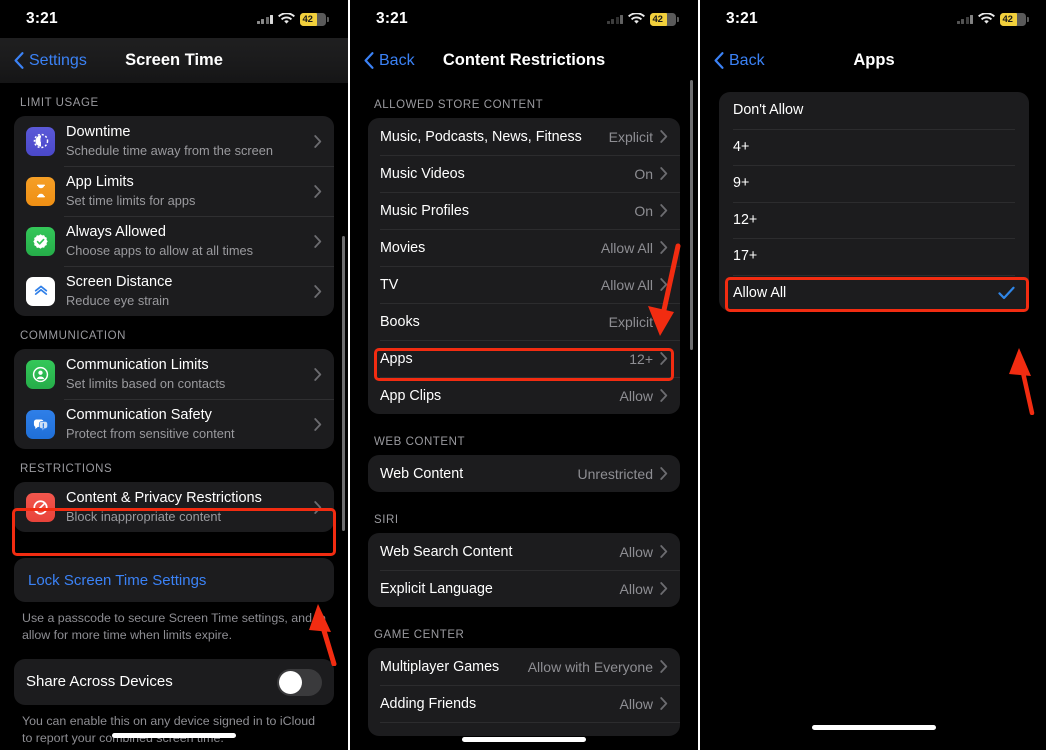 This screenshot has height=750, width=1046. What do you see at coordinates (446, 551) in the screenshot?
I see `row-title: Web Search Content` at bounding box center [446, 551].